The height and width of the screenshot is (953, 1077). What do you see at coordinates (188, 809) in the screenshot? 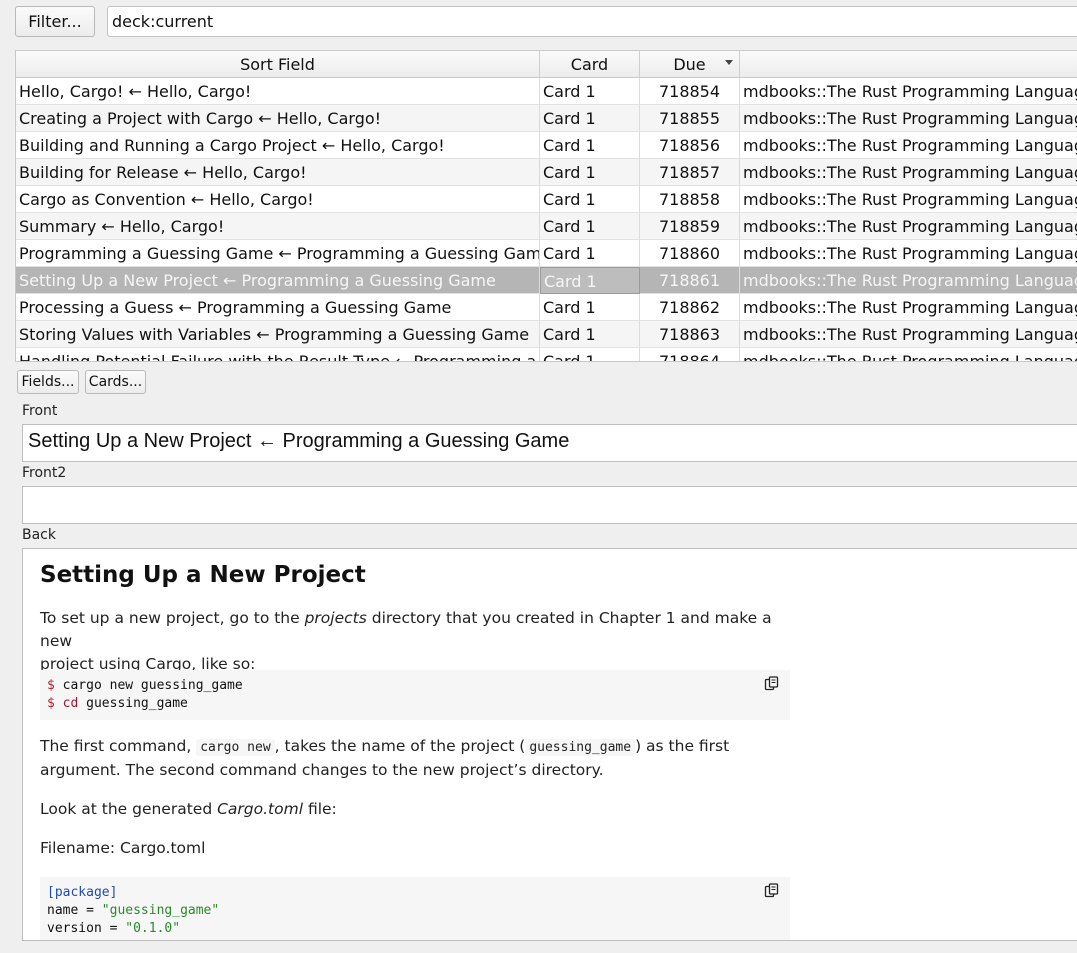
I see `back-paragraph-3: Look at the generated Cargo.toml file:` at bounding box center [188, 809].